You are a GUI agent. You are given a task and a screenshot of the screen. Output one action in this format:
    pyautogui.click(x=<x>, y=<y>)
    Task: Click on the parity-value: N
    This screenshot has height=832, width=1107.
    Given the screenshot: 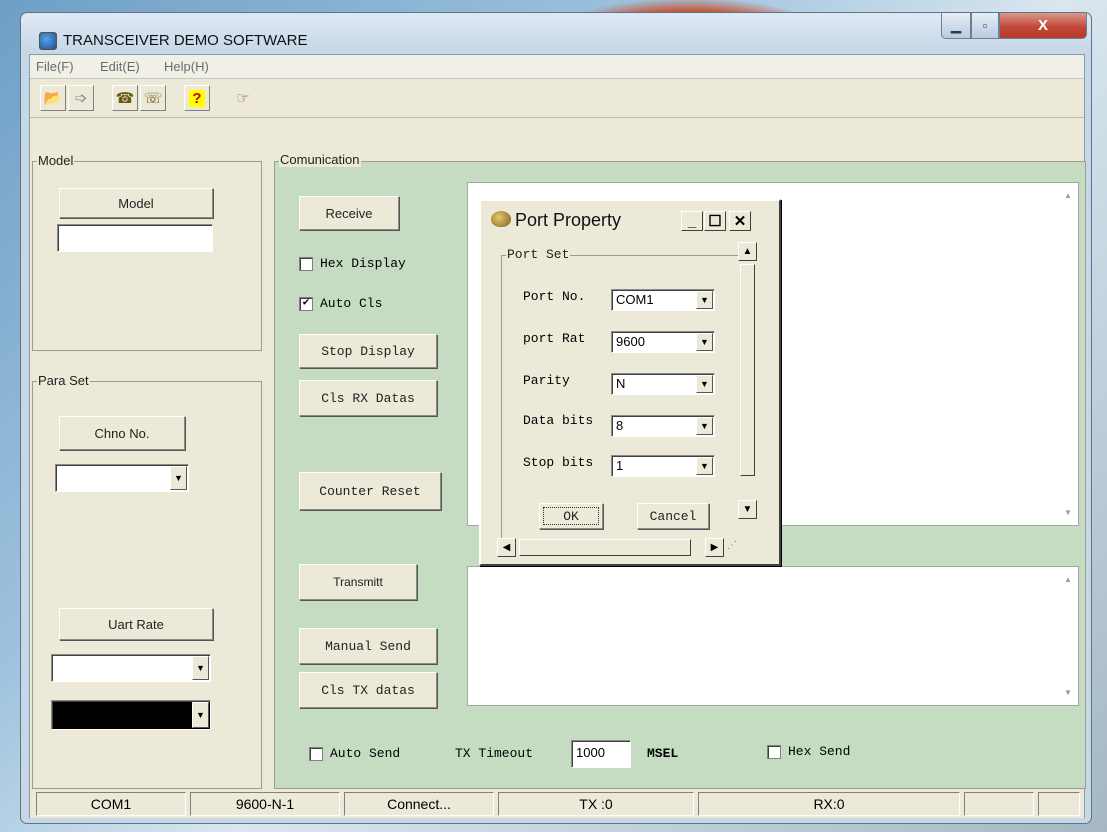 What is the action you would take?
    pyautogui.click(x=621, y=383)
    